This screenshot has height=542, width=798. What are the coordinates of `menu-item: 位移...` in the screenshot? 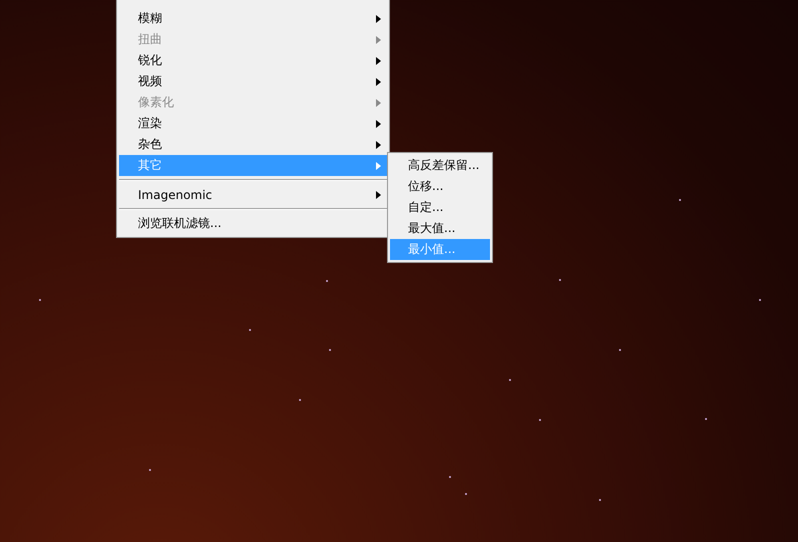 It's located at (440, 186).